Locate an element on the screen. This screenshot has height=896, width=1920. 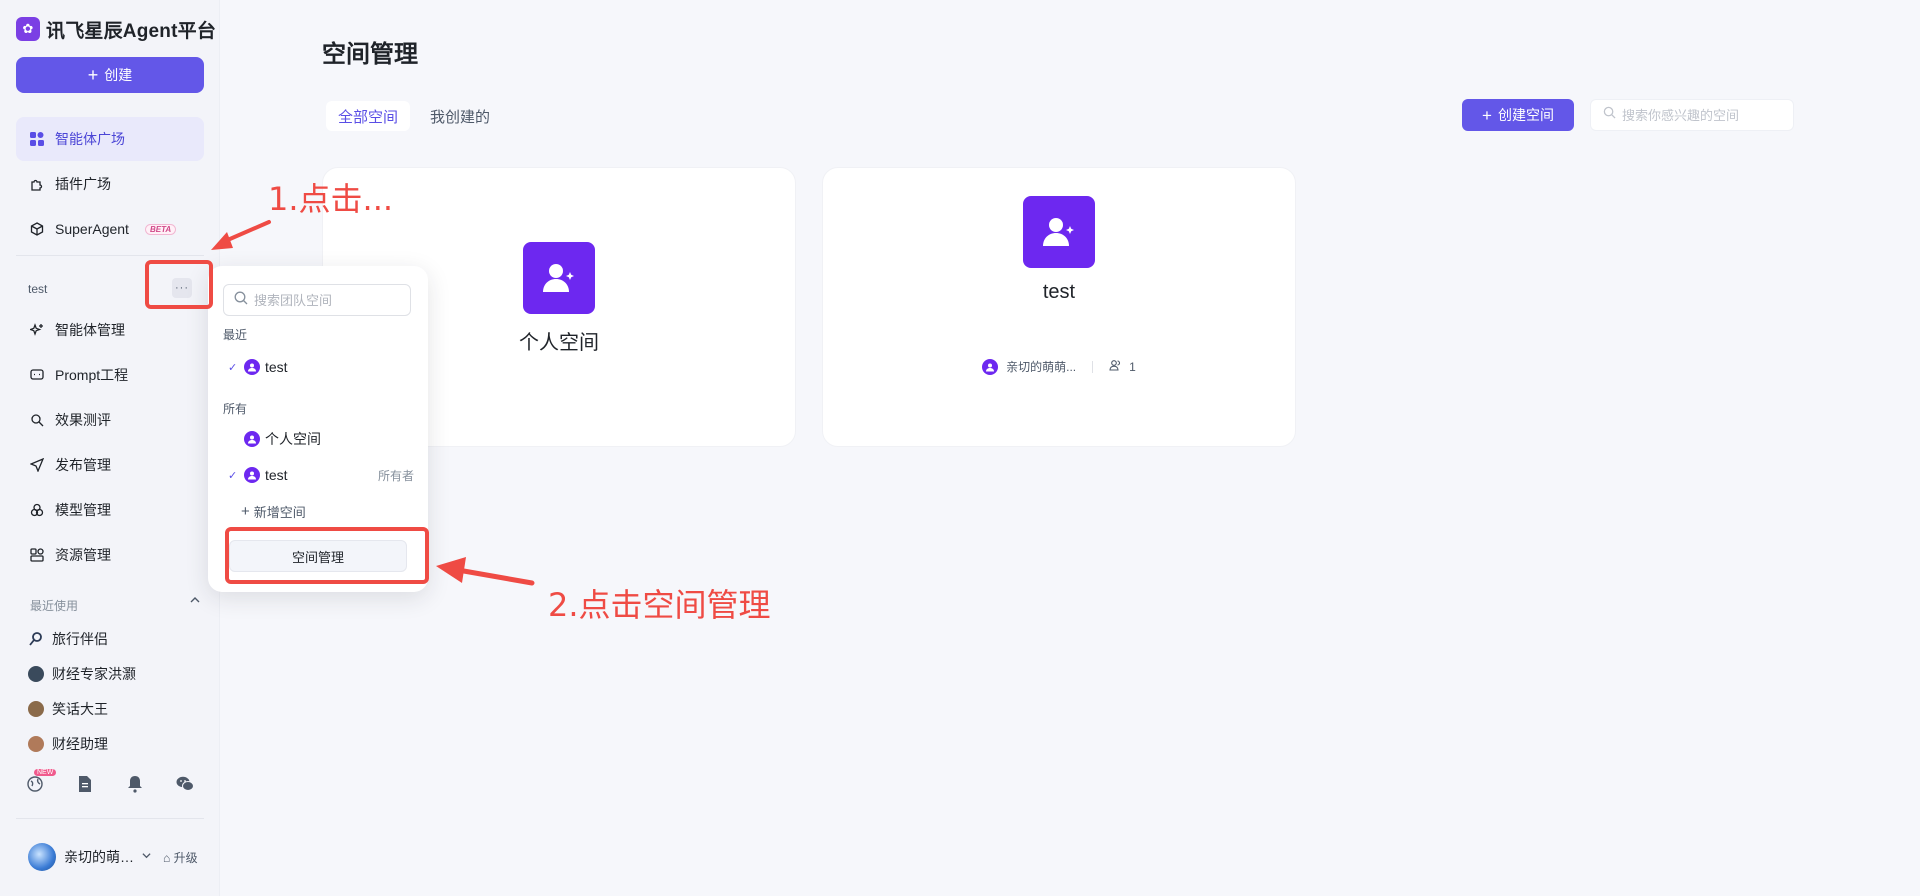
recent-item-label: 财经助理 is located at coordinates (80, 744).